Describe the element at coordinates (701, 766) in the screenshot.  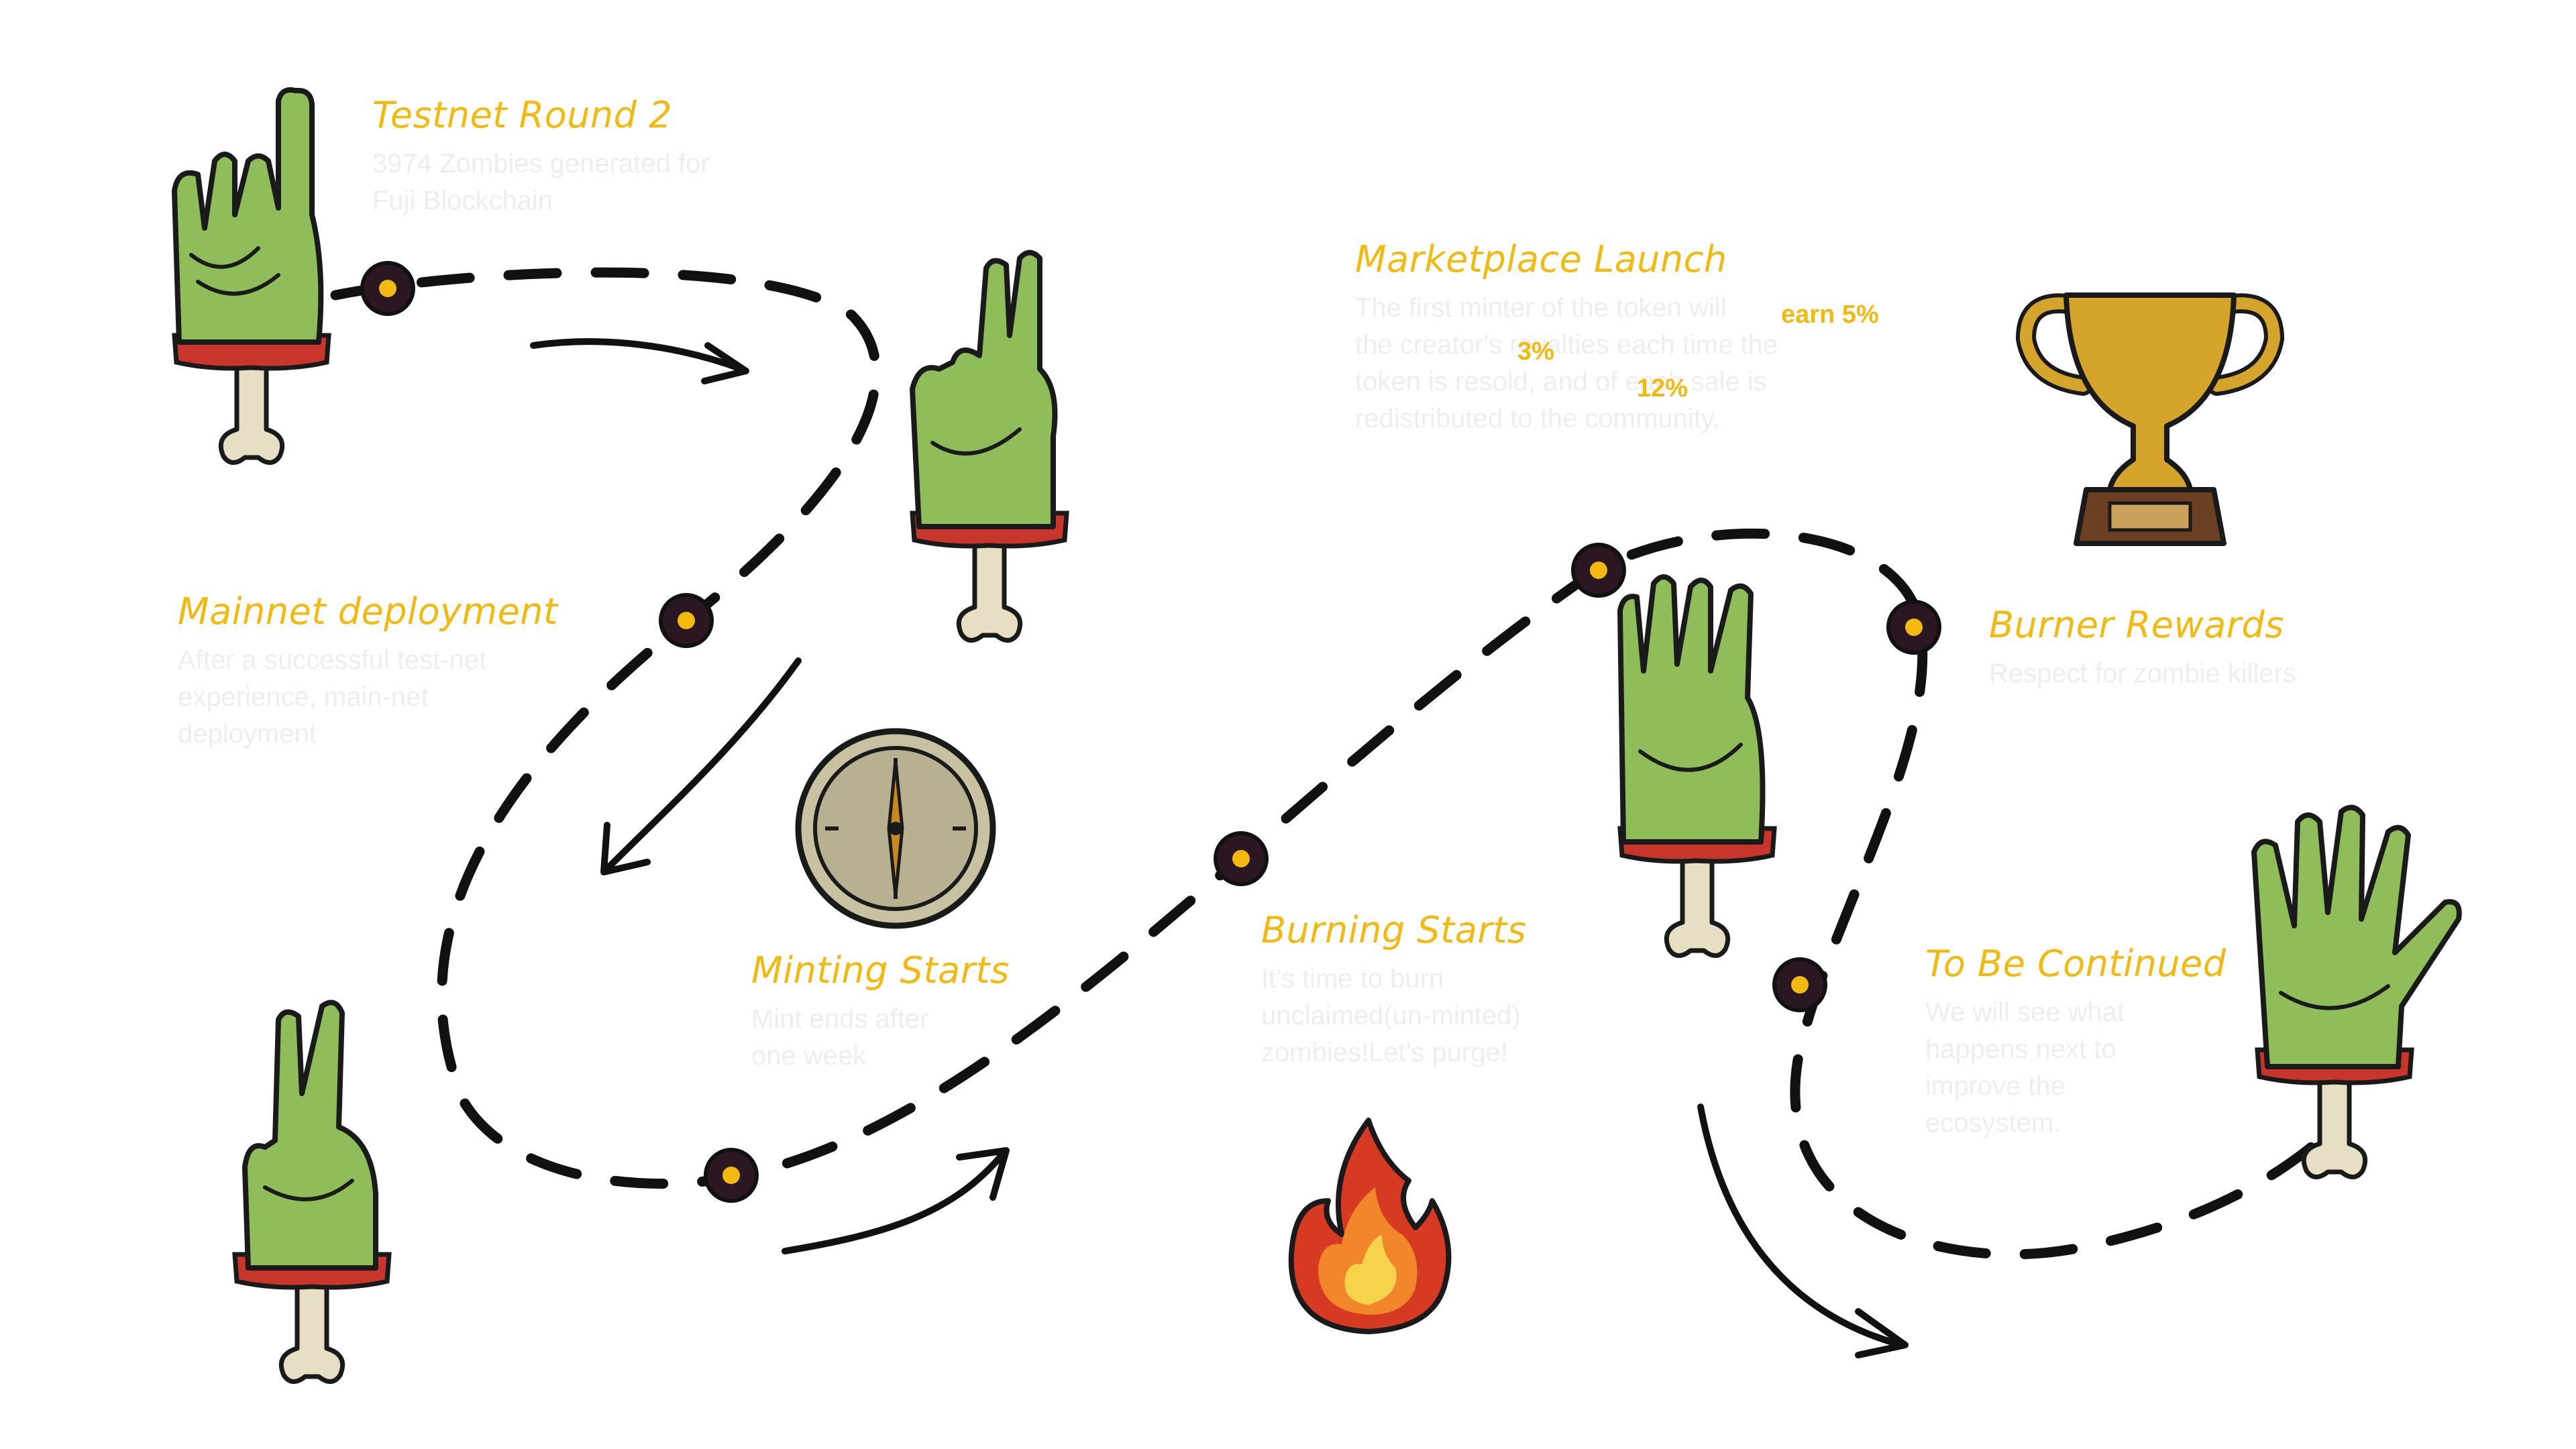
I see `arrow-down-left` at that location.